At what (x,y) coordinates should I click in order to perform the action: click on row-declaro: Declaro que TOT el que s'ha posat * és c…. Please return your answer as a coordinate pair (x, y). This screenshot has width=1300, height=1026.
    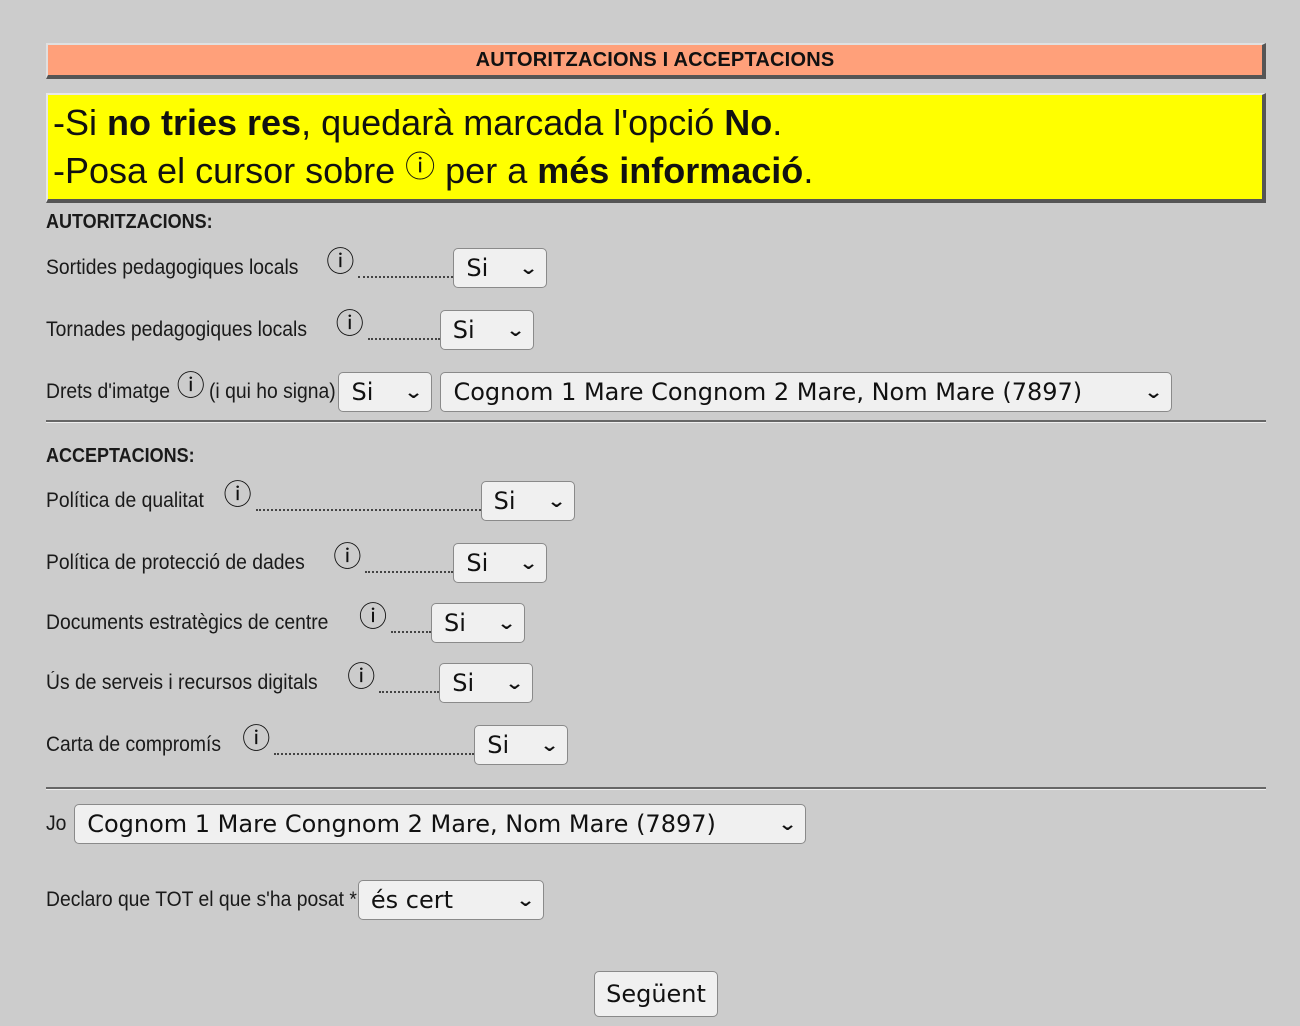
    Looking at the image, I should click on (656, 900).